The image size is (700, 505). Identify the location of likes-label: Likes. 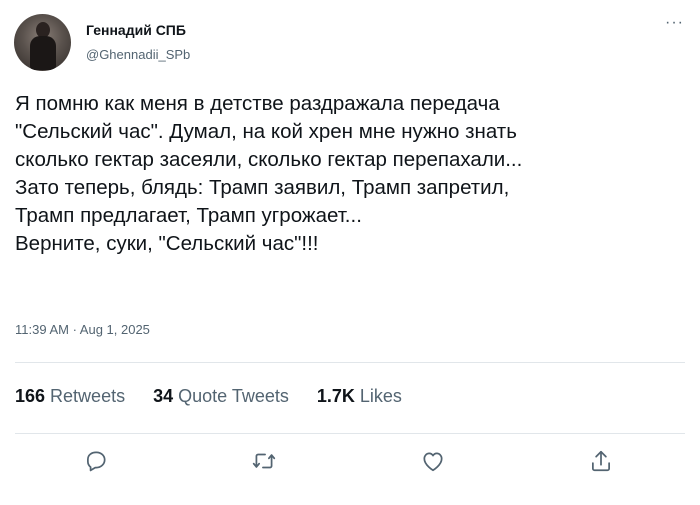
(380, 396).